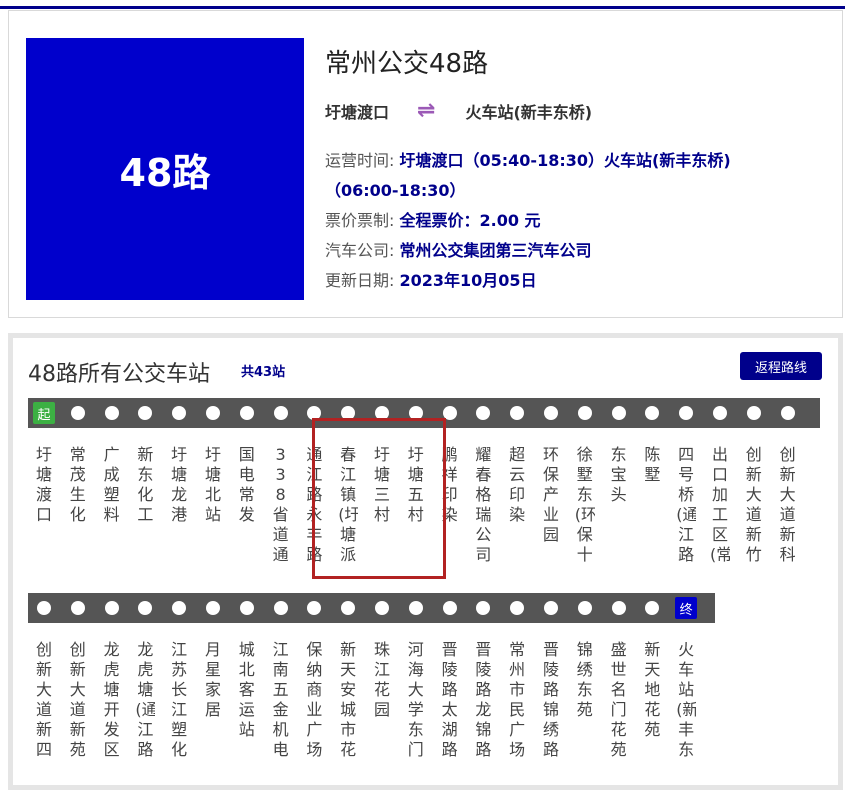 This screenshot has height=796, width=845. Describe the element at coordinates (585, 700) in the screenshot. I see `station-name: 锦绣东苑` at that location.